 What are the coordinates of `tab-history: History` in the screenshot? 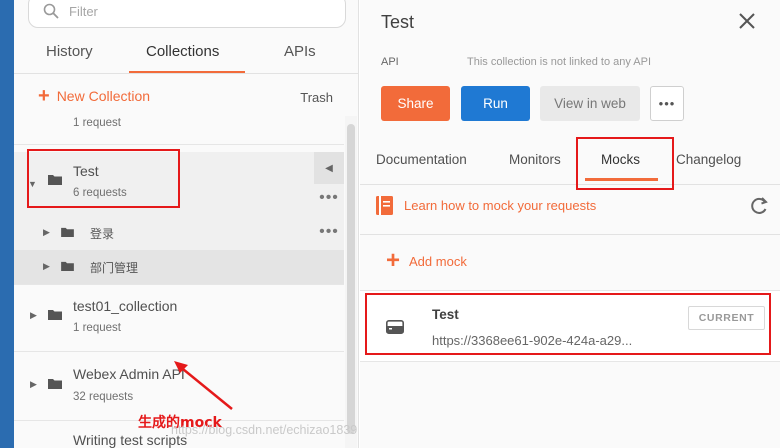 It's located at (69, 51).